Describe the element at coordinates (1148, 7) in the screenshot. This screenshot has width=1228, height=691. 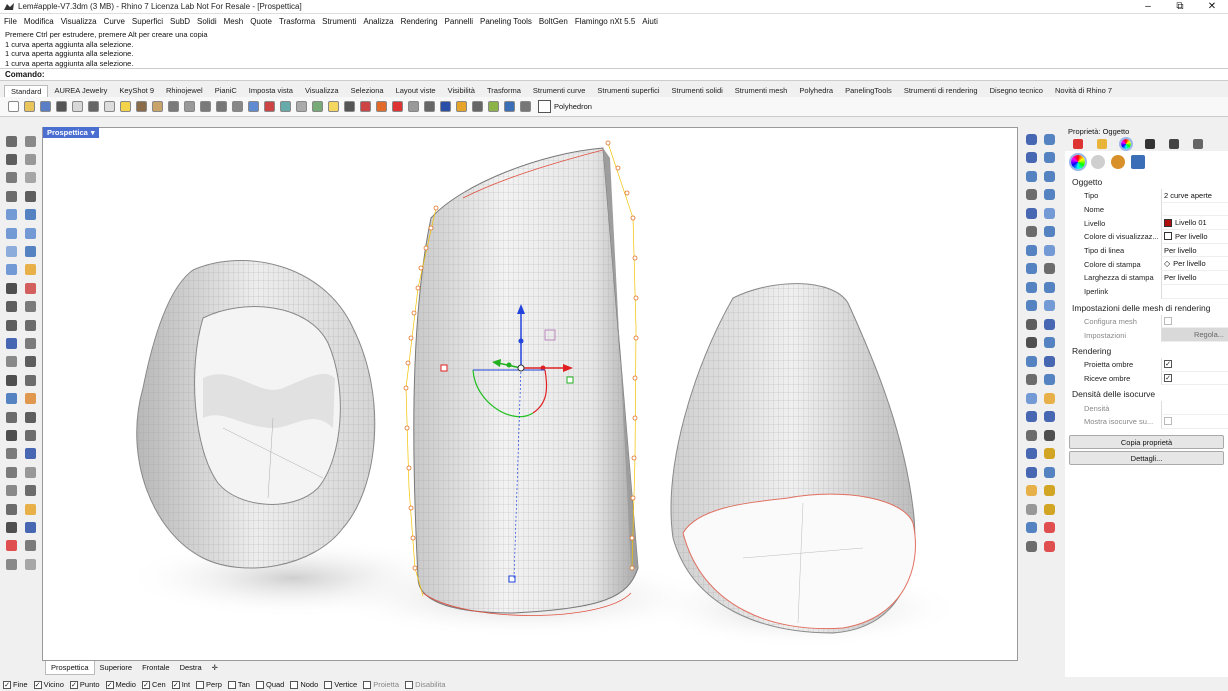
I see `minimize-button: –` at that location.